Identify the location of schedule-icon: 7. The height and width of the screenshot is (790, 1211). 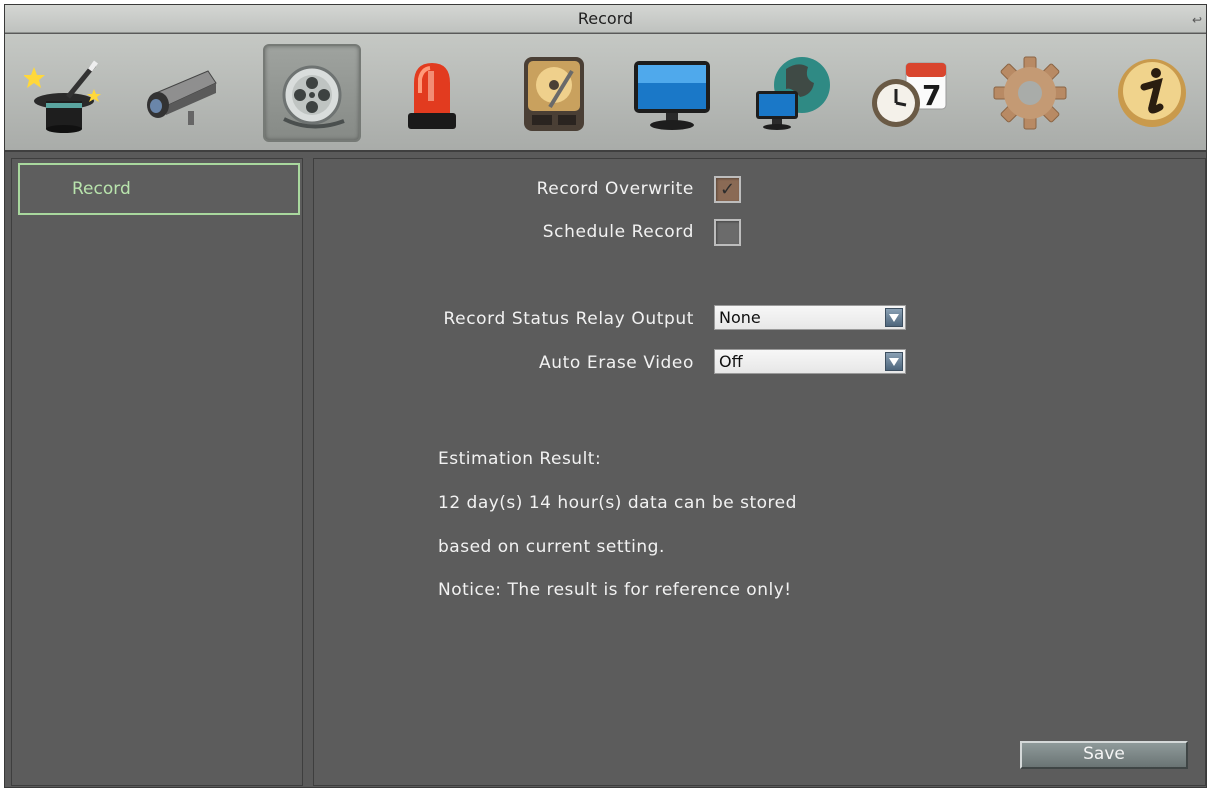
(910, 93).